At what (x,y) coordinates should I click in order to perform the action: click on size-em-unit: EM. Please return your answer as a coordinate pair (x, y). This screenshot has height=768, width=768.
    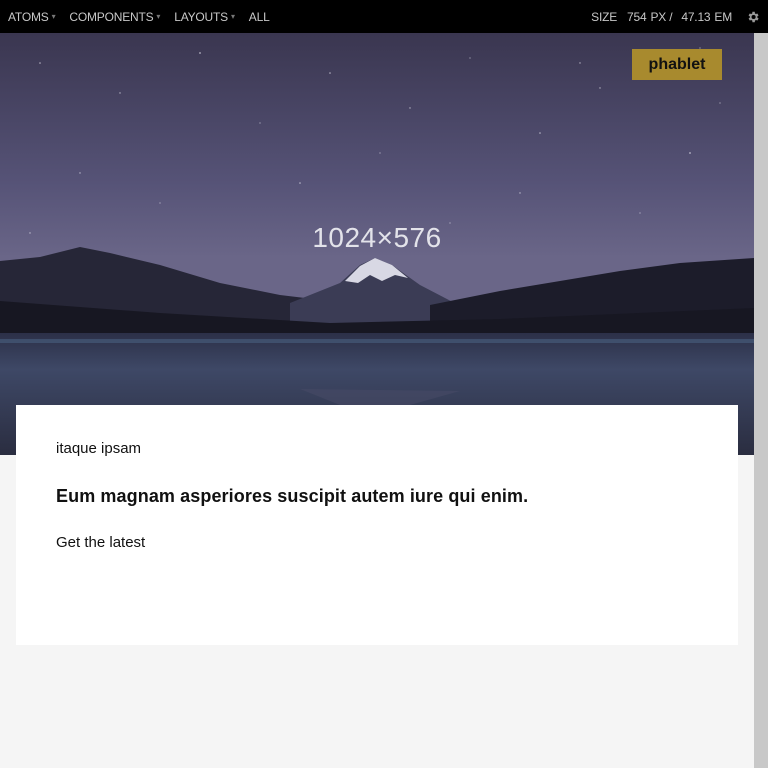
    Looking at the image, I should click on (723, 16).